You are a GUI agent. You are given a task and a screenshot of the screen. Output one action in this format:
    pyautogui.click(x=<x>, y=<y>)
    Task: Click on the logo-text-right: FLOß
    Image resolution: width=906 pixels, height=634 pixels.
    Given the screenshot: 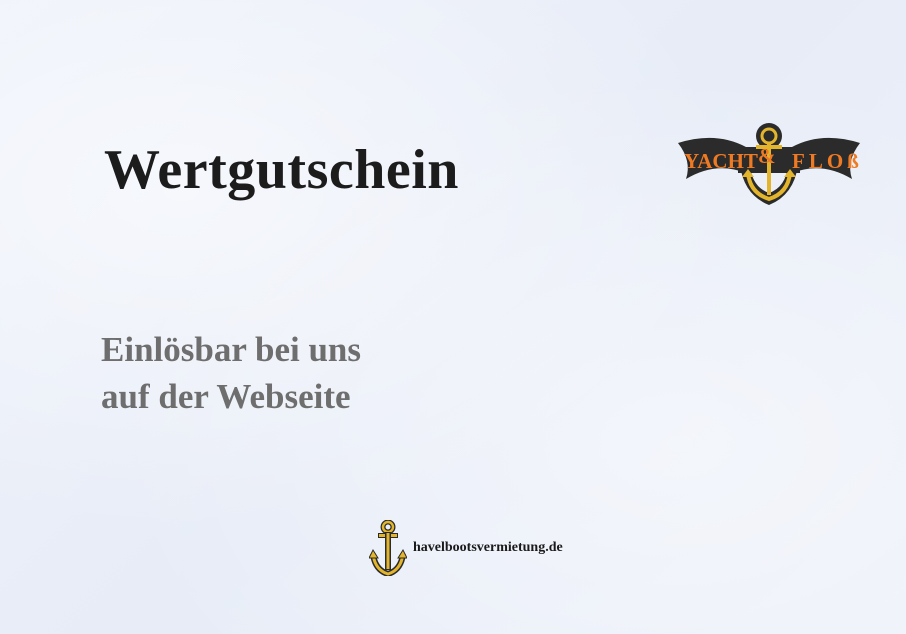 What is the action you would take?
    pyautogui.click(x=827, y=161)
    